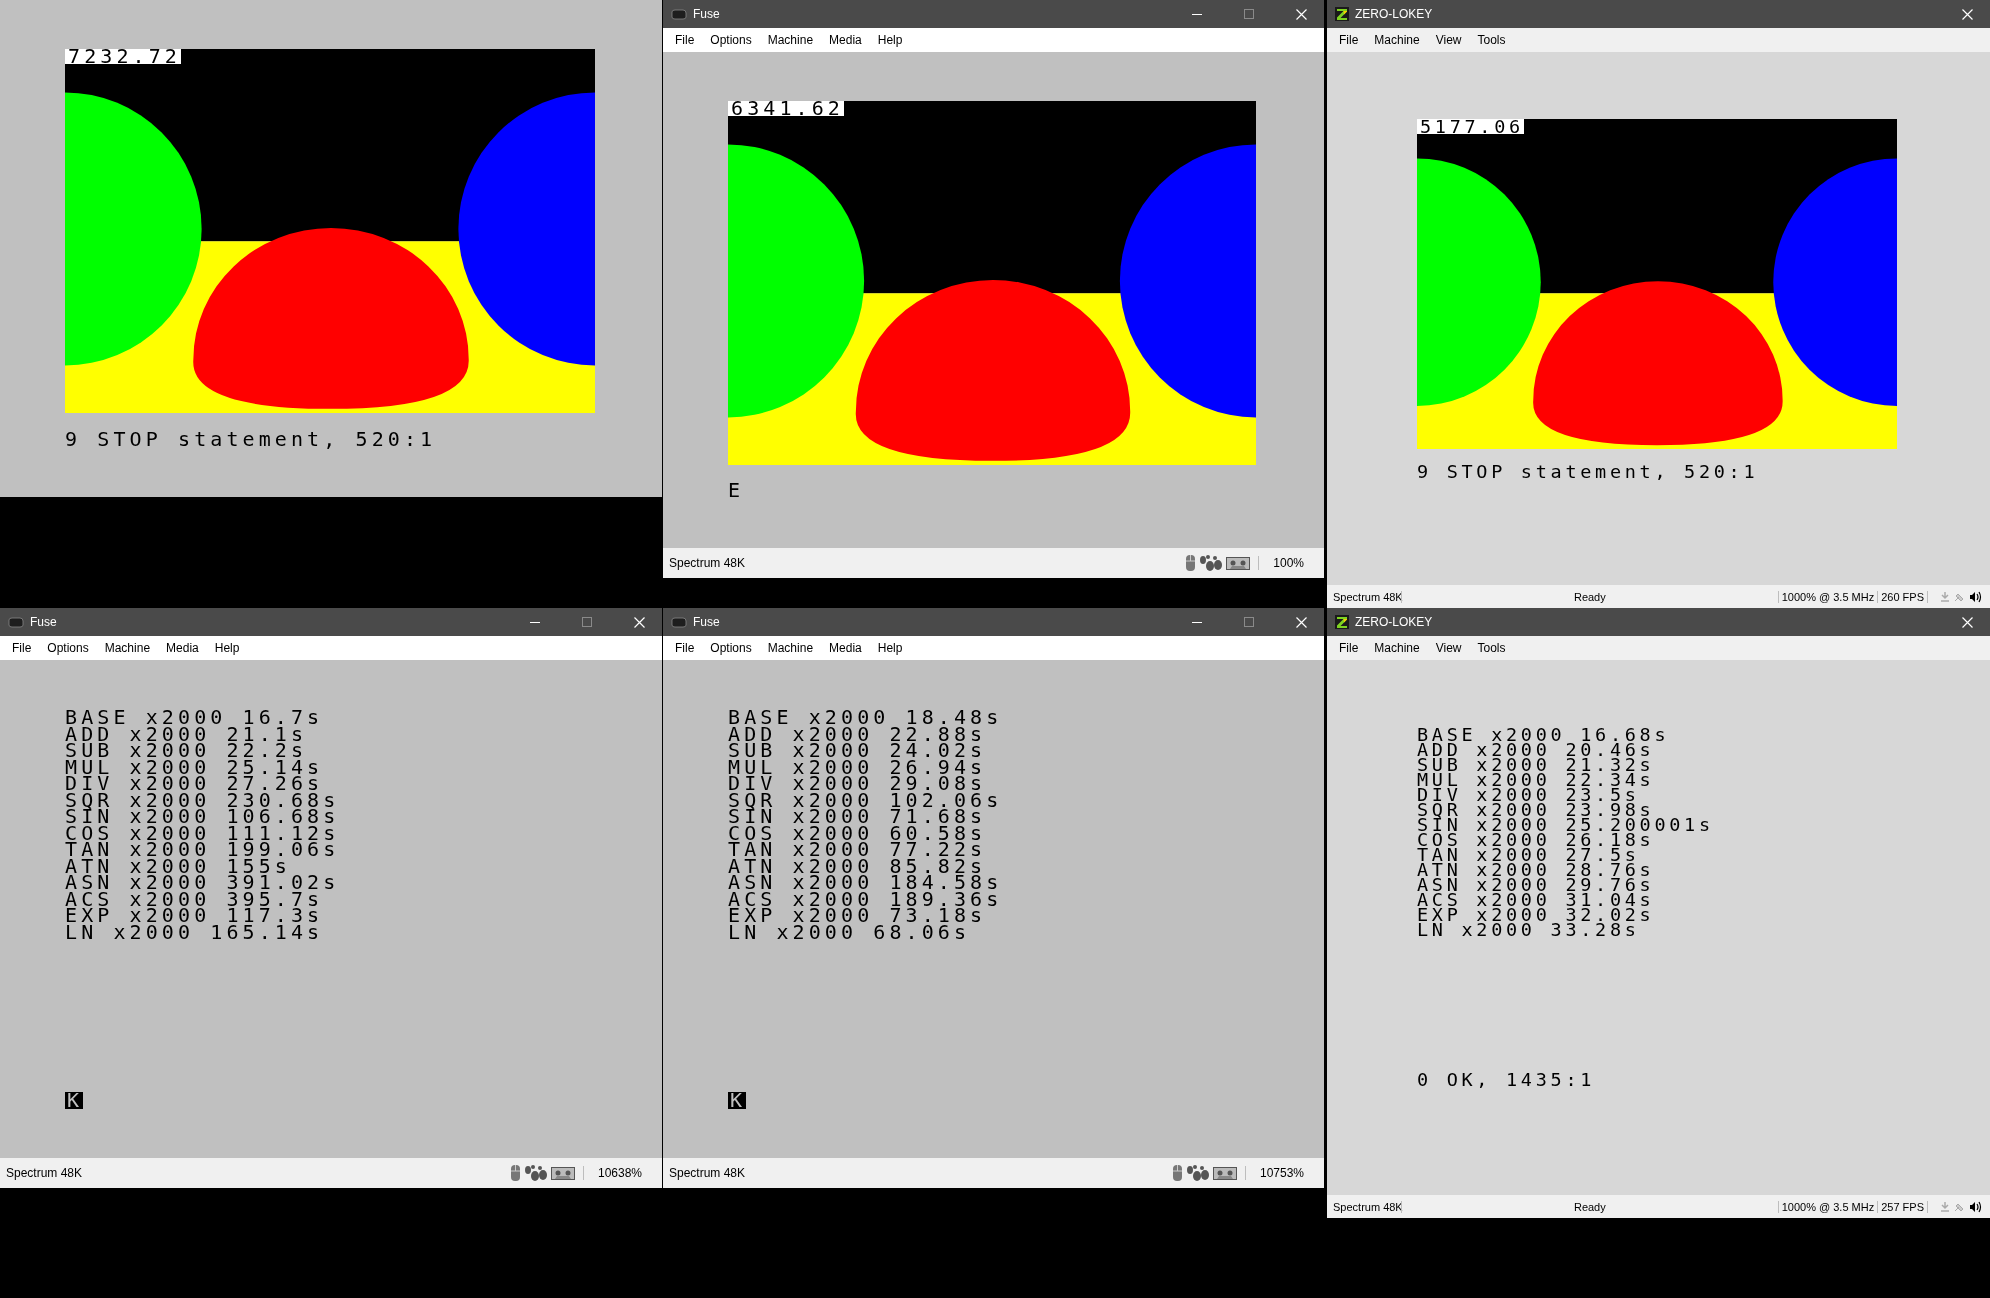  Describe the element at coordinates (123, 56) in the screenshot. I see `counter-text: 7232.72` at that location.